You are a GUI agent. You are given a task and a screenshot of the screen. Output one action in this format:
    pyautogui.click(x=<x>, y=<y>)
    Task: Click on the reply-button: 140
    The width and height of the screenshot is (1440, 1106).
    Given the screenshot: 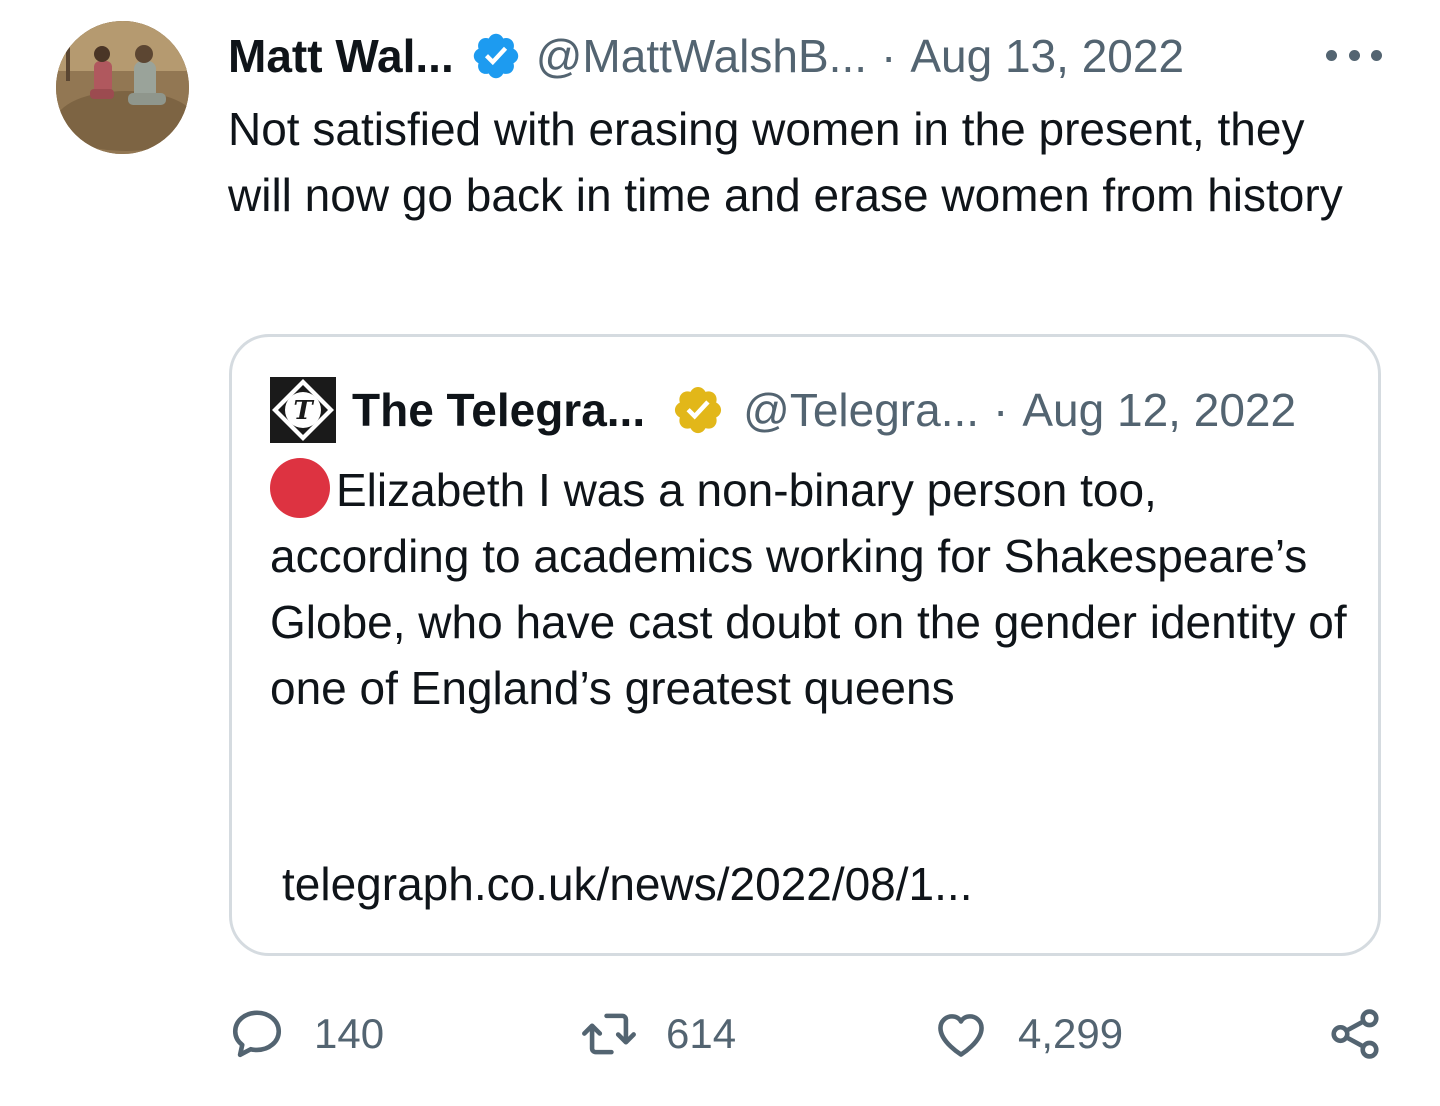 What is the action you would take?
    pyautogui.click(x=306, y=1034)
    